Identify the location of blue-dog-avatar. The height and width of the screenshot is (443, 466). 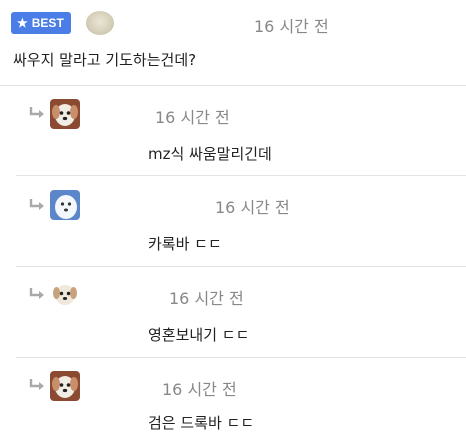
(65, 205).